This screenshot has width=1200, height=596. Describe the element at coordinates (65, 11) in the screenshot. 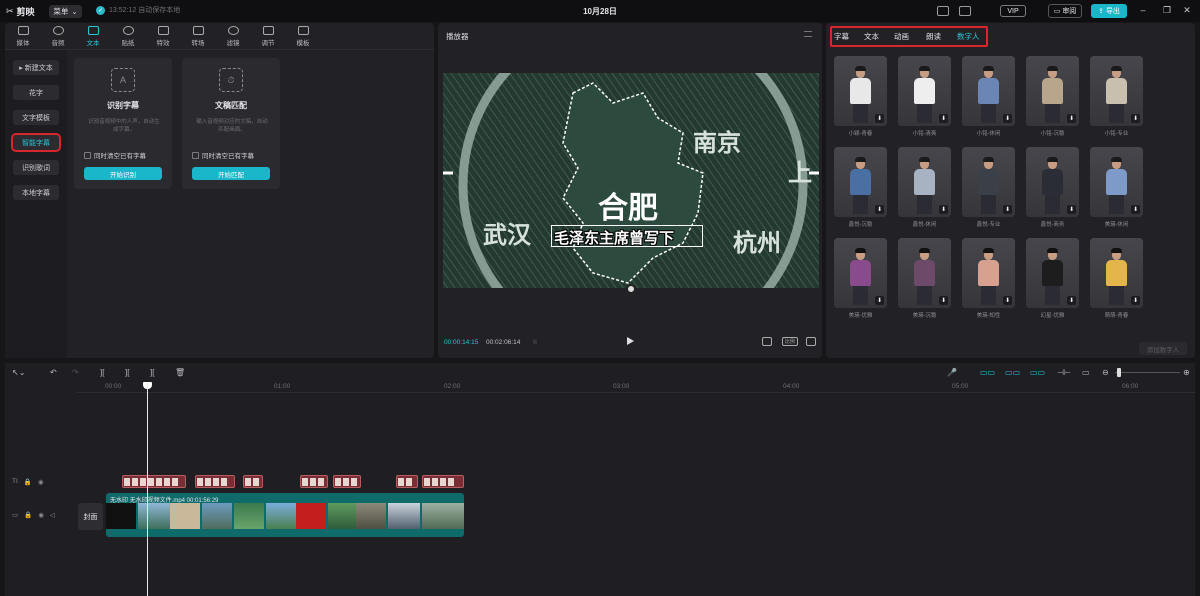

I see `menu-button: 菜单 ⌄` at that location.